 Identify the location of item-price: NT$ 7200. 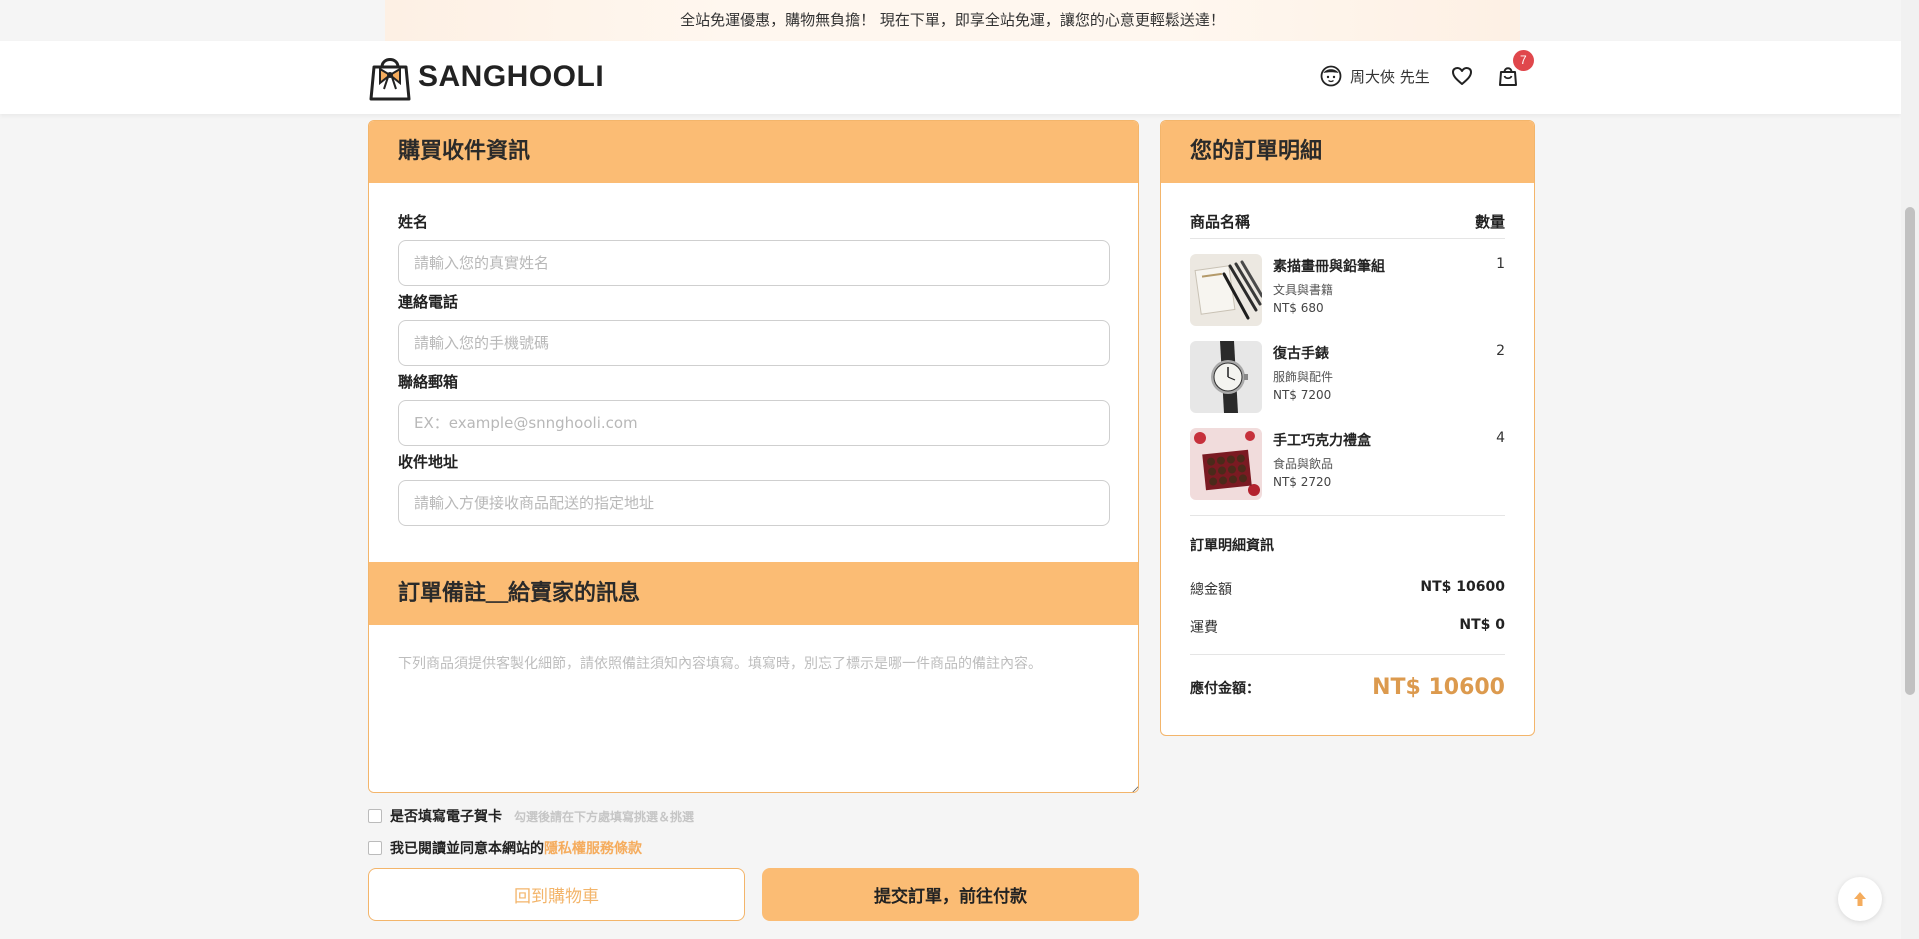
(1302, 395).